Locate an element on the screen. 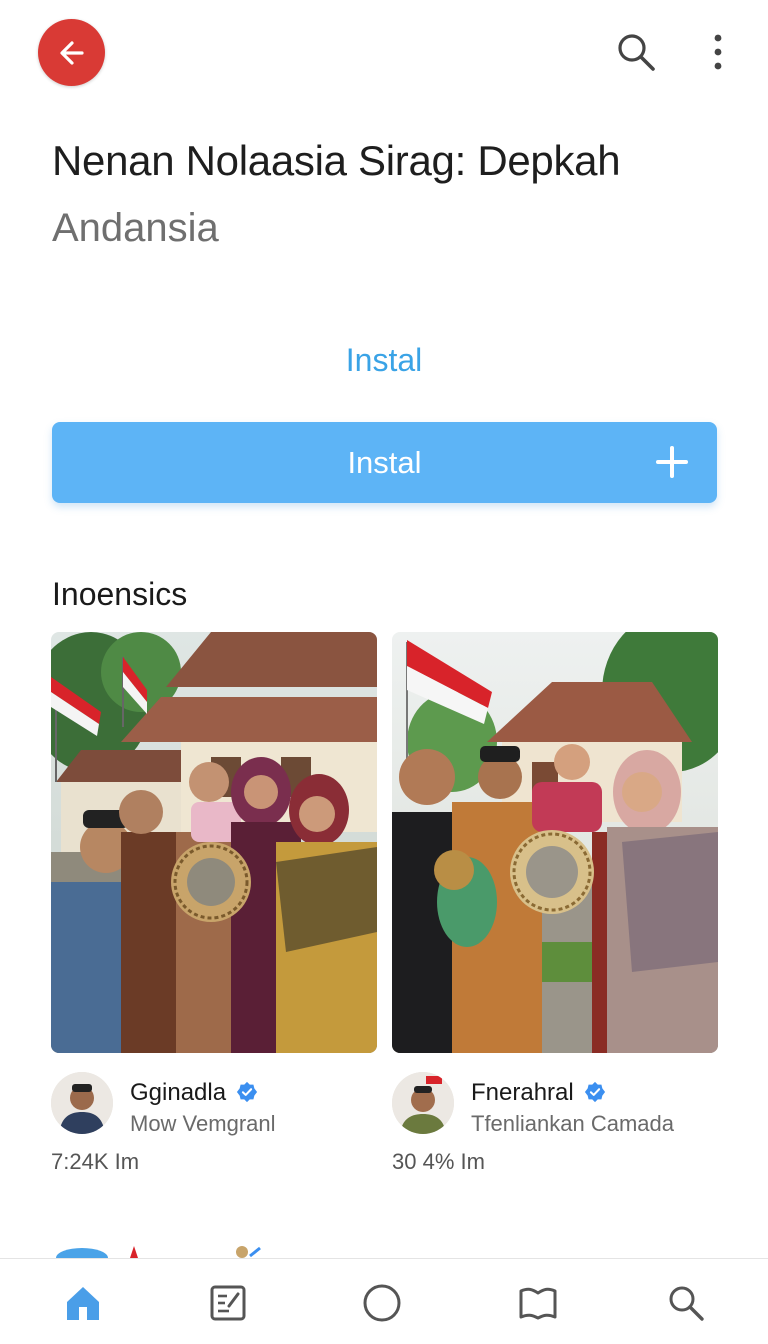 The width and height of the screenshot is (768, 1344). bottom-navigation is located at coordinates (384, 1301).